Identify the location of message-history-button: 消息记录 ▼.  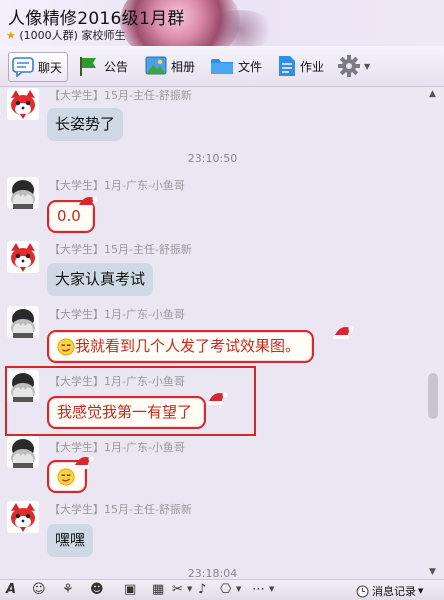
(389, 591).